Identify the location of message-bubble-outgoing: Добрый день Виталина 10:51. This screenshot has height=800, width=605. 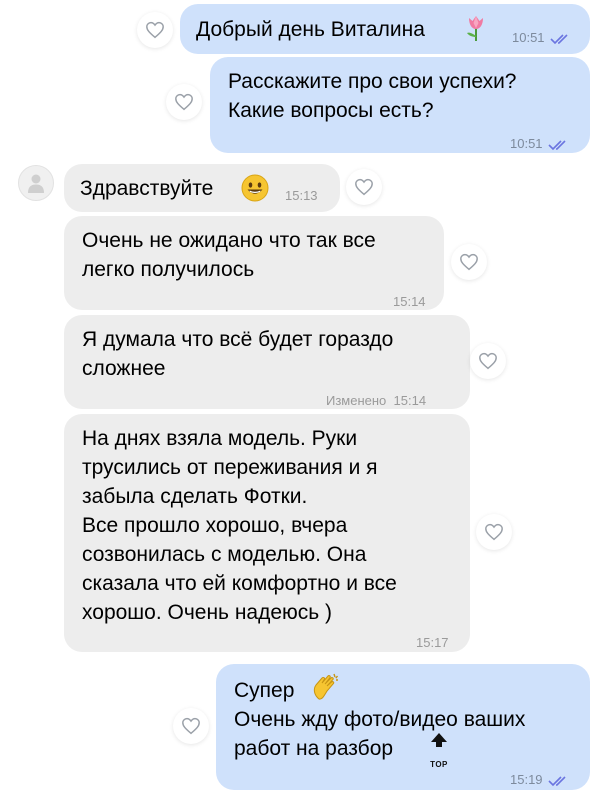
(385, 29).